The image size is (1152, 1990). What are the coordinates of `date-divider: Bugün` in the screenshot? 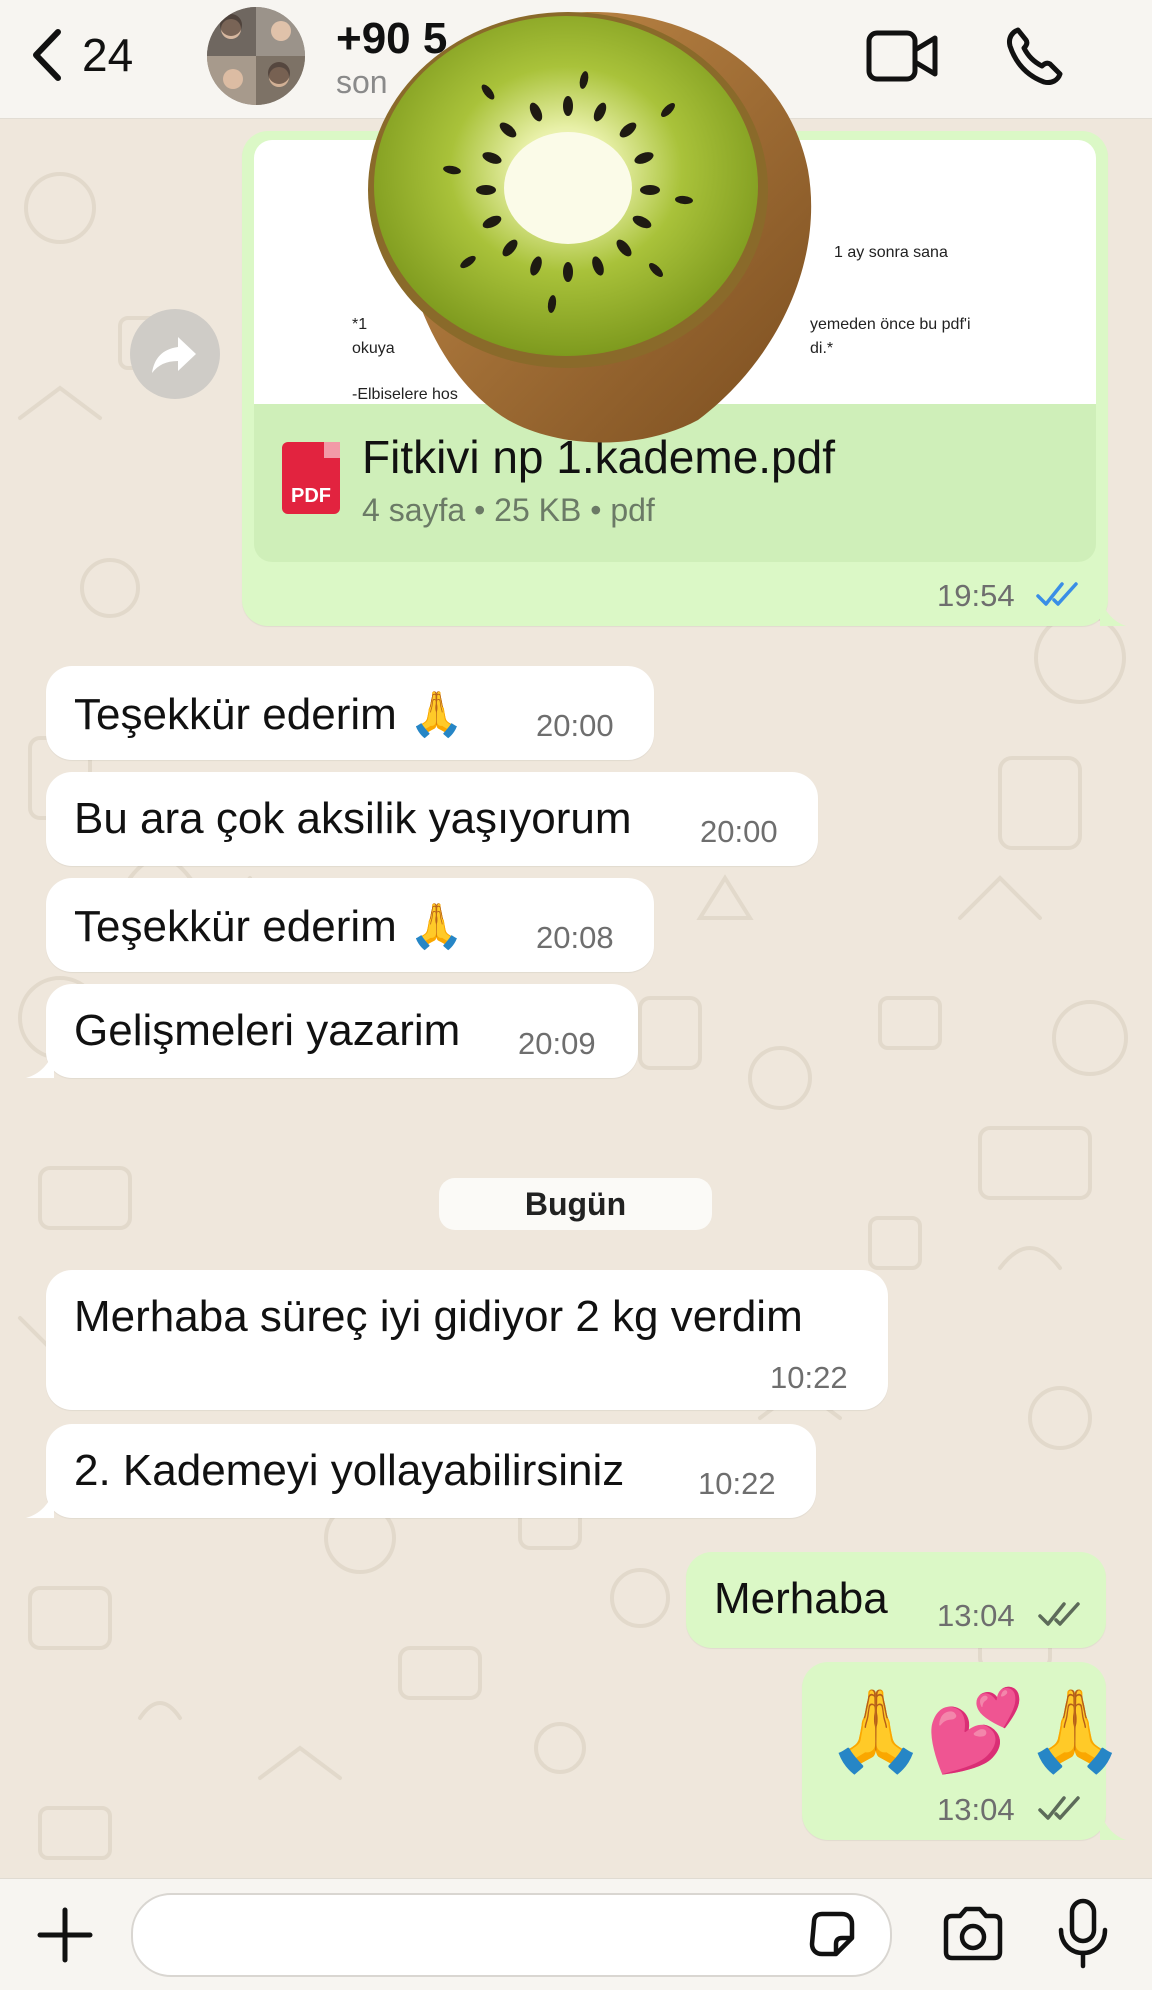 It's located at (575, 1204).